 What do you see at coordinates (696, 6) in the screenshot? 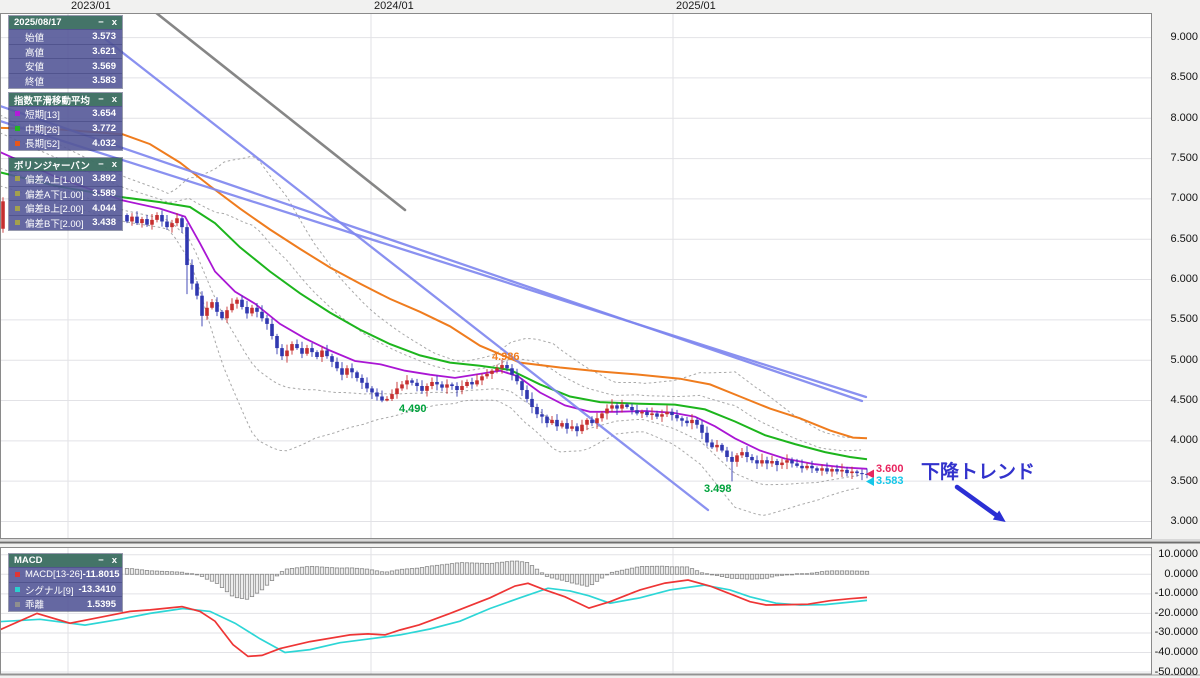
I see `date-tick-label: 2025/01` at bounding box center [696, 6].